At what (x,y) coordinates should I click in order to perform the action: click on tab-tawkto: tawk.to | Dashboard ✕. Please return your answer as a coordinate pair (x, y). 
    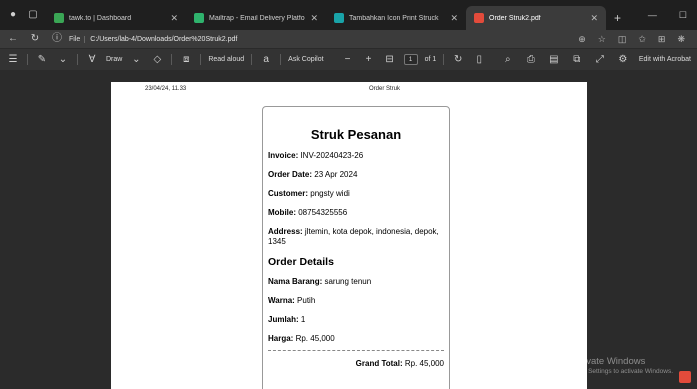
    Looking at the image, I should click on (116, 18).